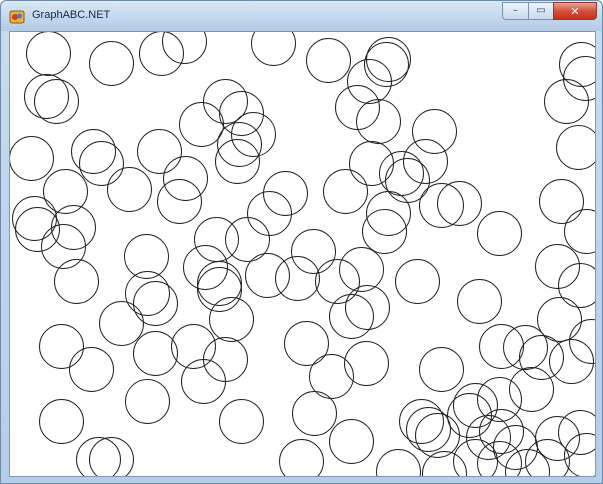 The image size is (603, 484). I want to click on close-icon: ✕, so click(575, 11).